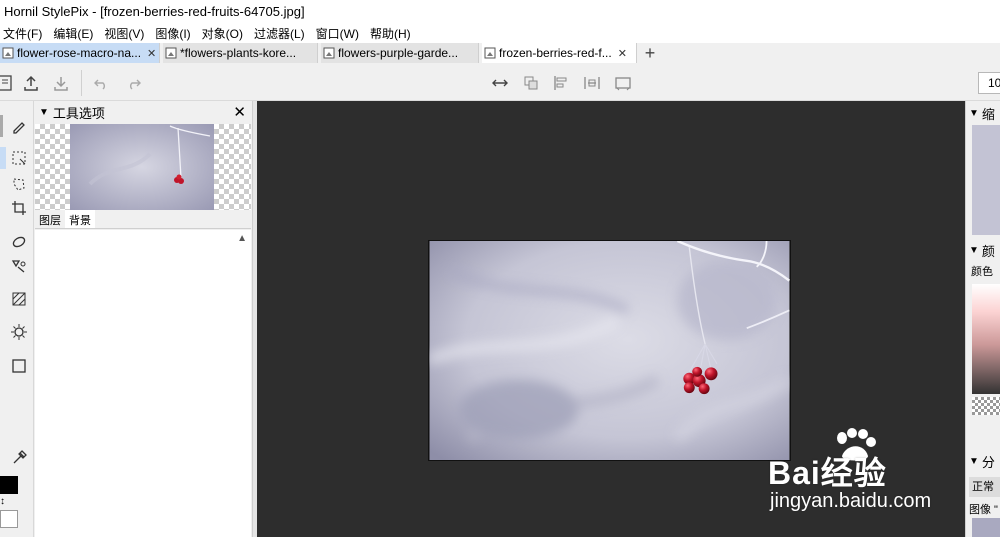 The width and height of the screenshot is (1000, 537). What do you see at coordinates (143, 219) in the screenshot?
I see `layer-subtabs: 图层 背景` at bounding box center [143, 219].